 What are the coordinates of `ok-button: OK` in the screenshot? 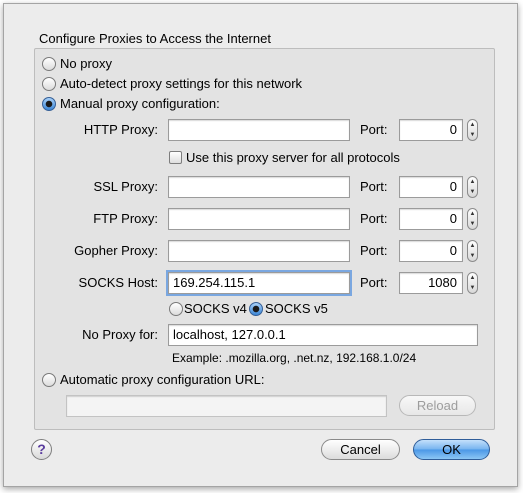 It's located at (451, 449).